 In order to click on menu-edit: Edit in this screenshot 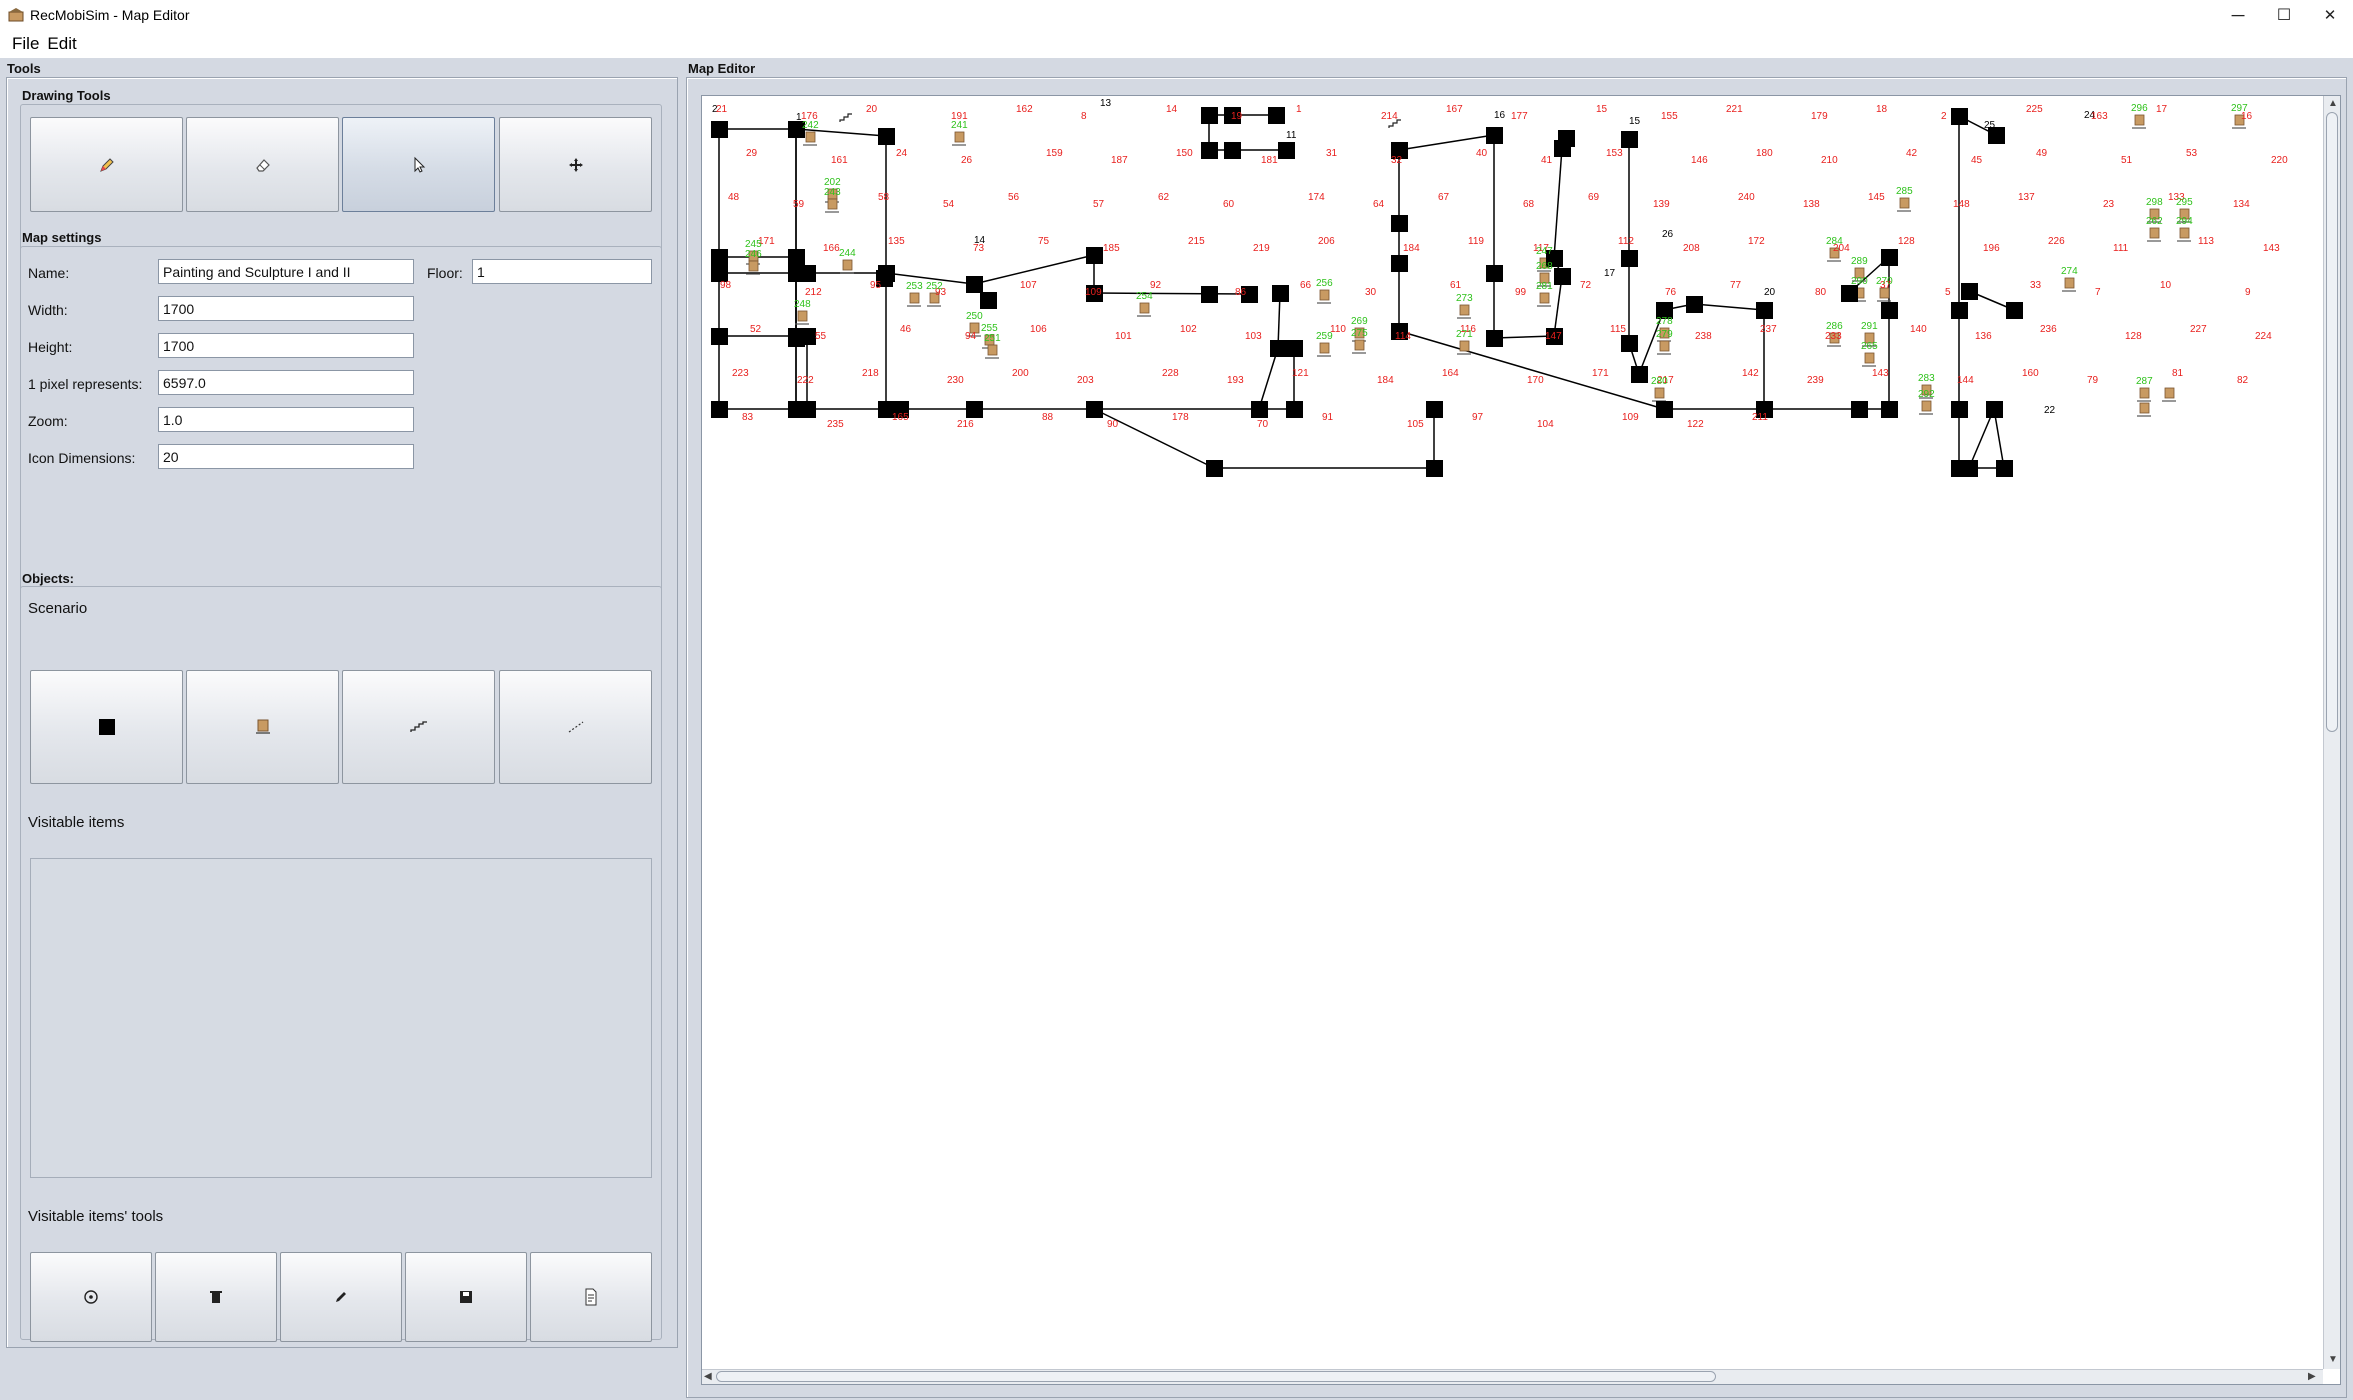, I will do `click(63, 44)`.